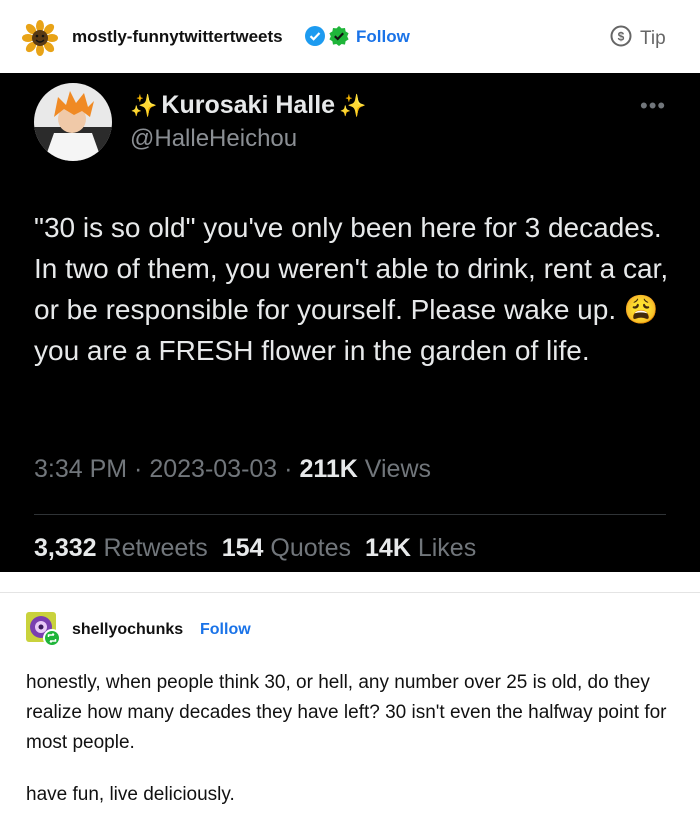  What do you see at coordinates (73, 122) in the screenshot?
I see `tweet-avatar` at bounding box center [73, 122].